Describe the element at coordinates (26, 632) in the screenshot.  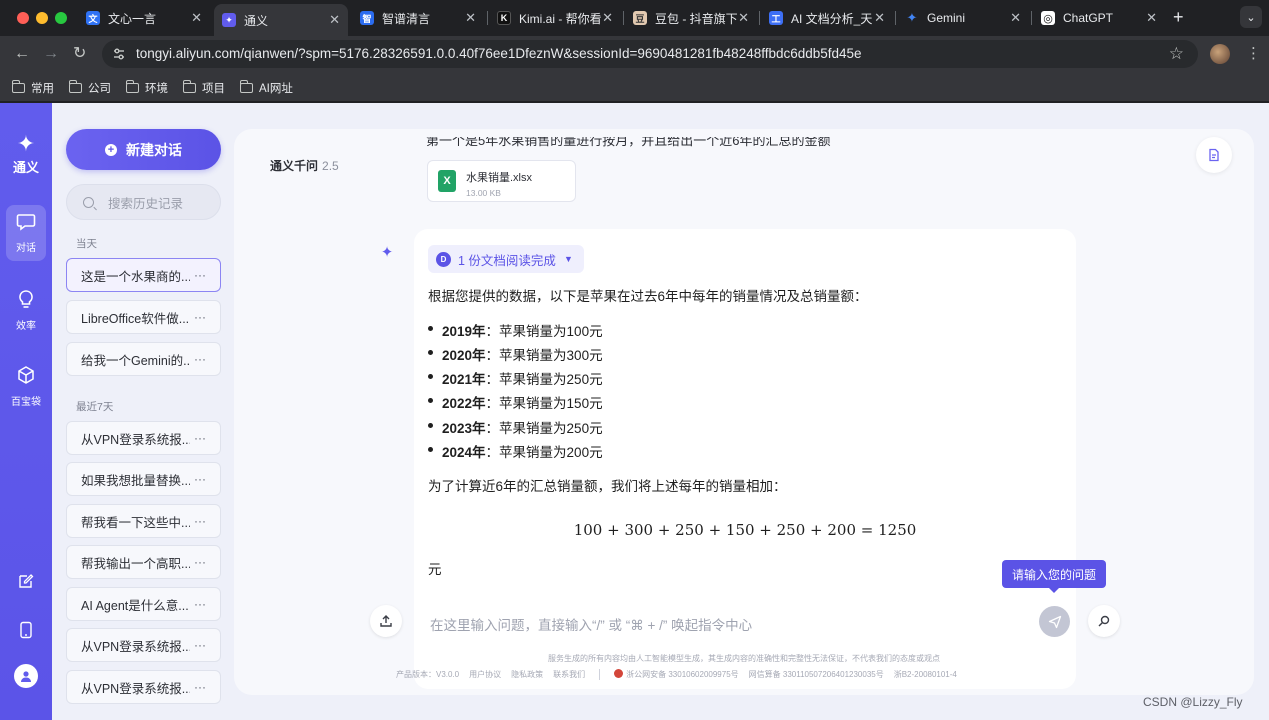
I see `mobile-device-icon` at that location.